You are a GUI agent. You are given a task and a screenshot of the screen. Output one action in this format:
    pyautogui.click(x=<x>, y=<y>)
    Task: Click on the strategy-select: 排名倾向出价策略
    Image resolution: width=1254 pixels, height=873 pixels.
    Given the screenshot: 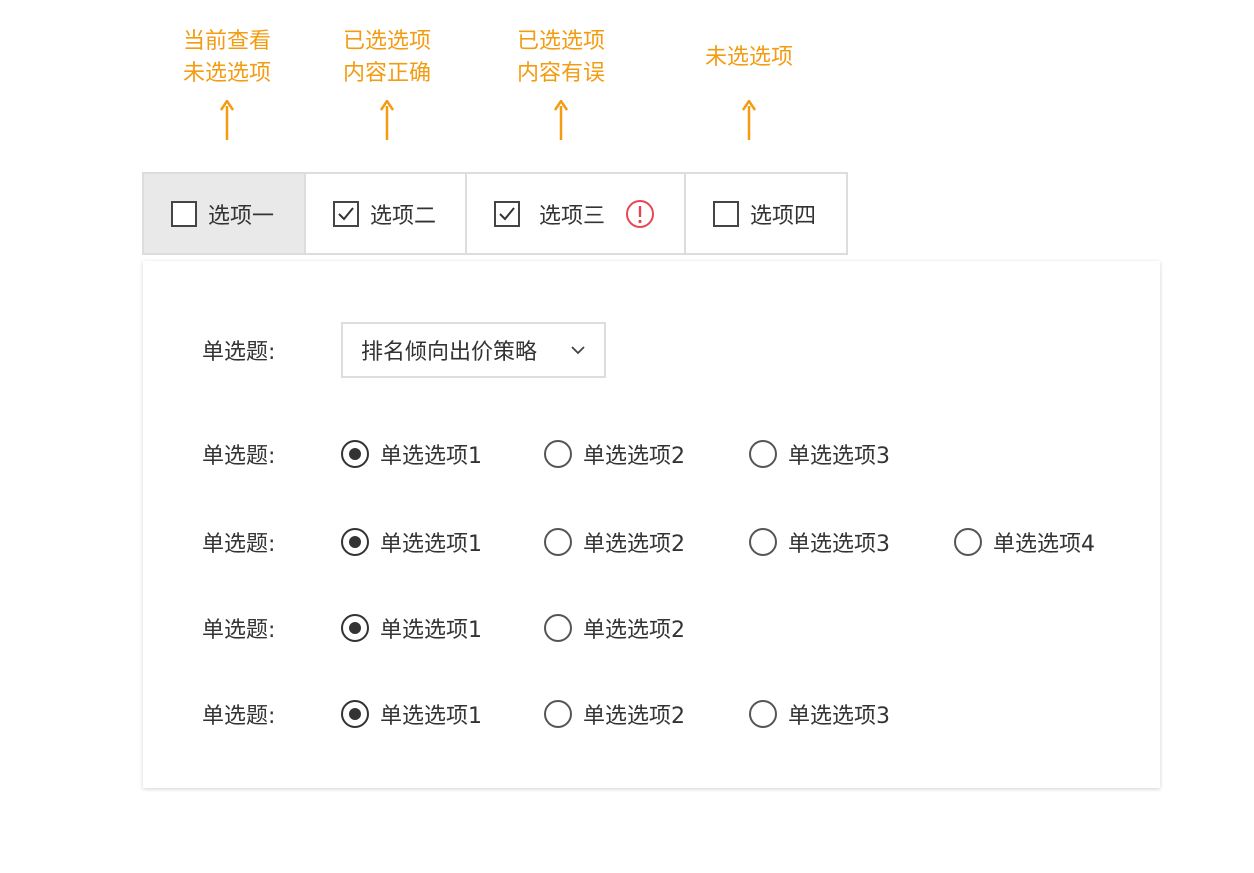 What is the action you would take?
    pyautogui.click(x=473, y=350)
    